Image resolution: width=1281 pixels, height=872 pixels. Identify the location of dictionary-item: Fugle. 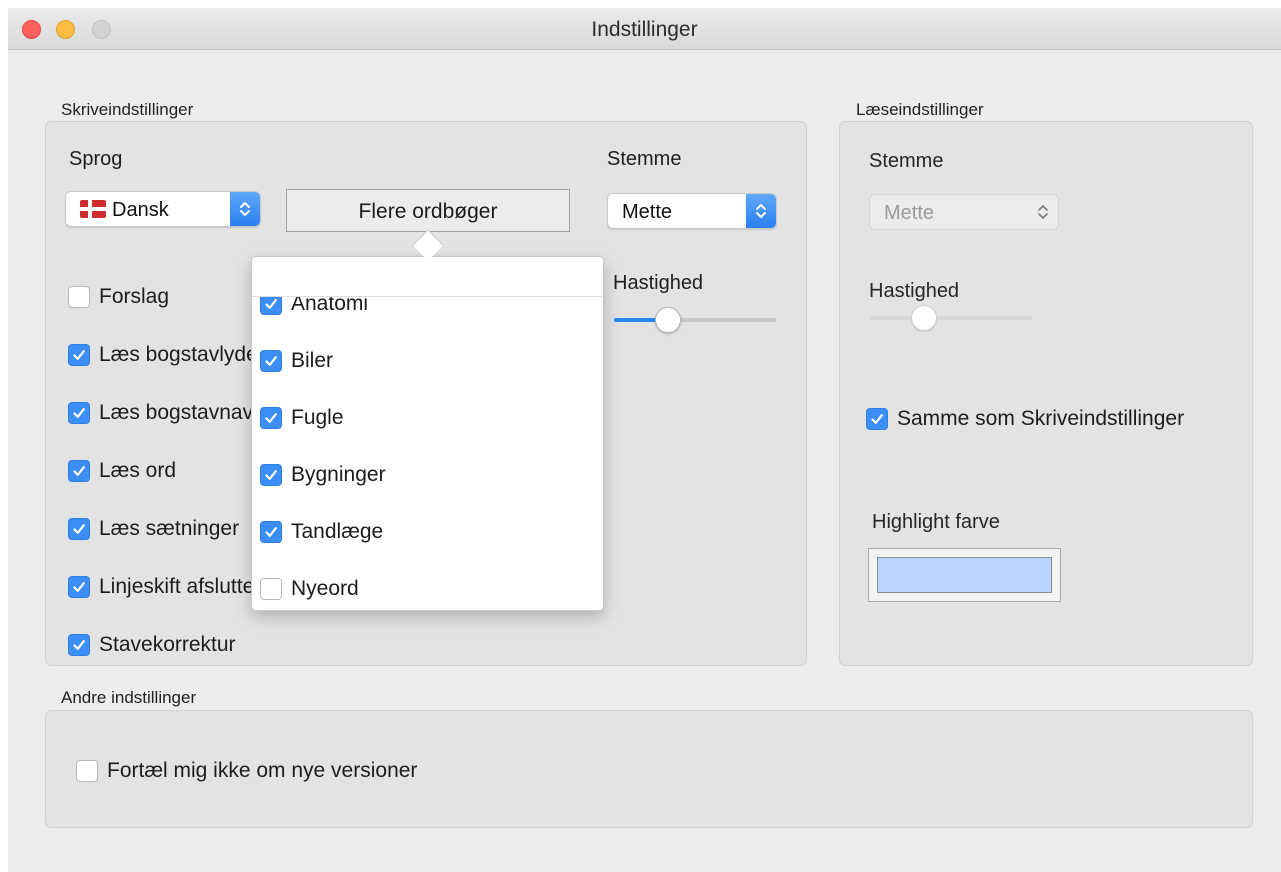
(302, 418).